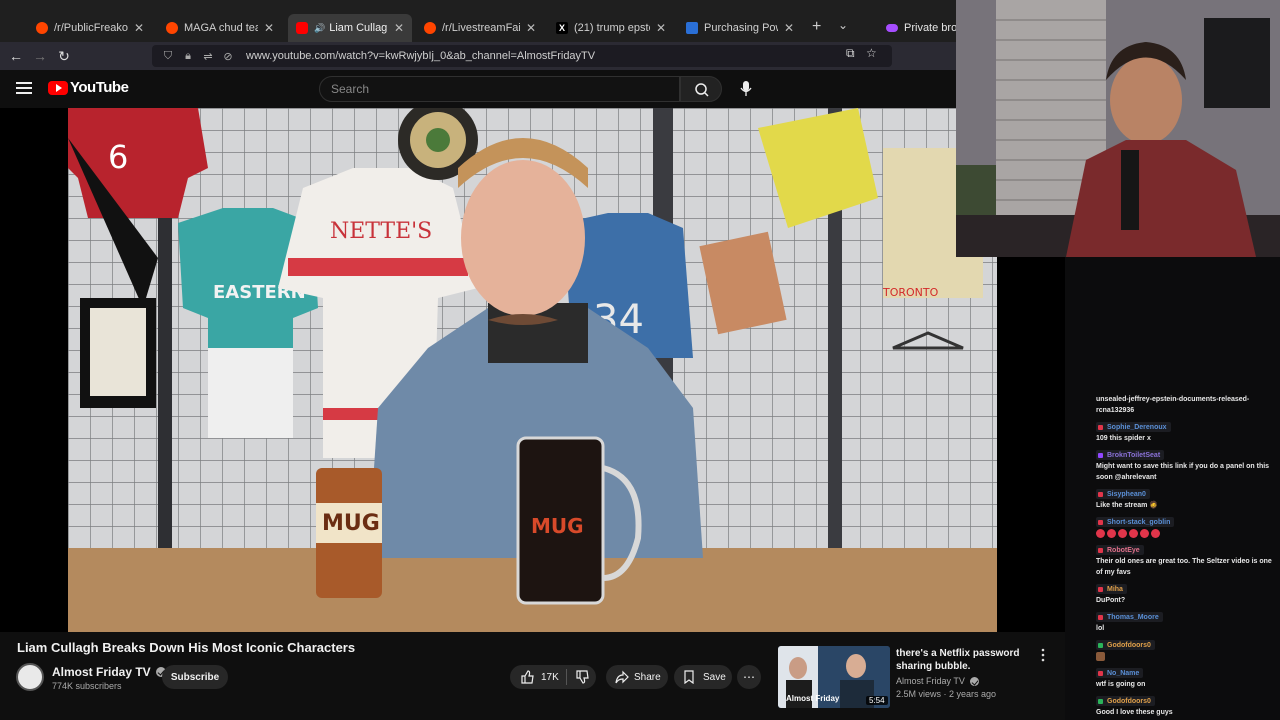  Describe the element at coordinates (538, 677) in the screenshot. I see `like-button: 17K` at that location.